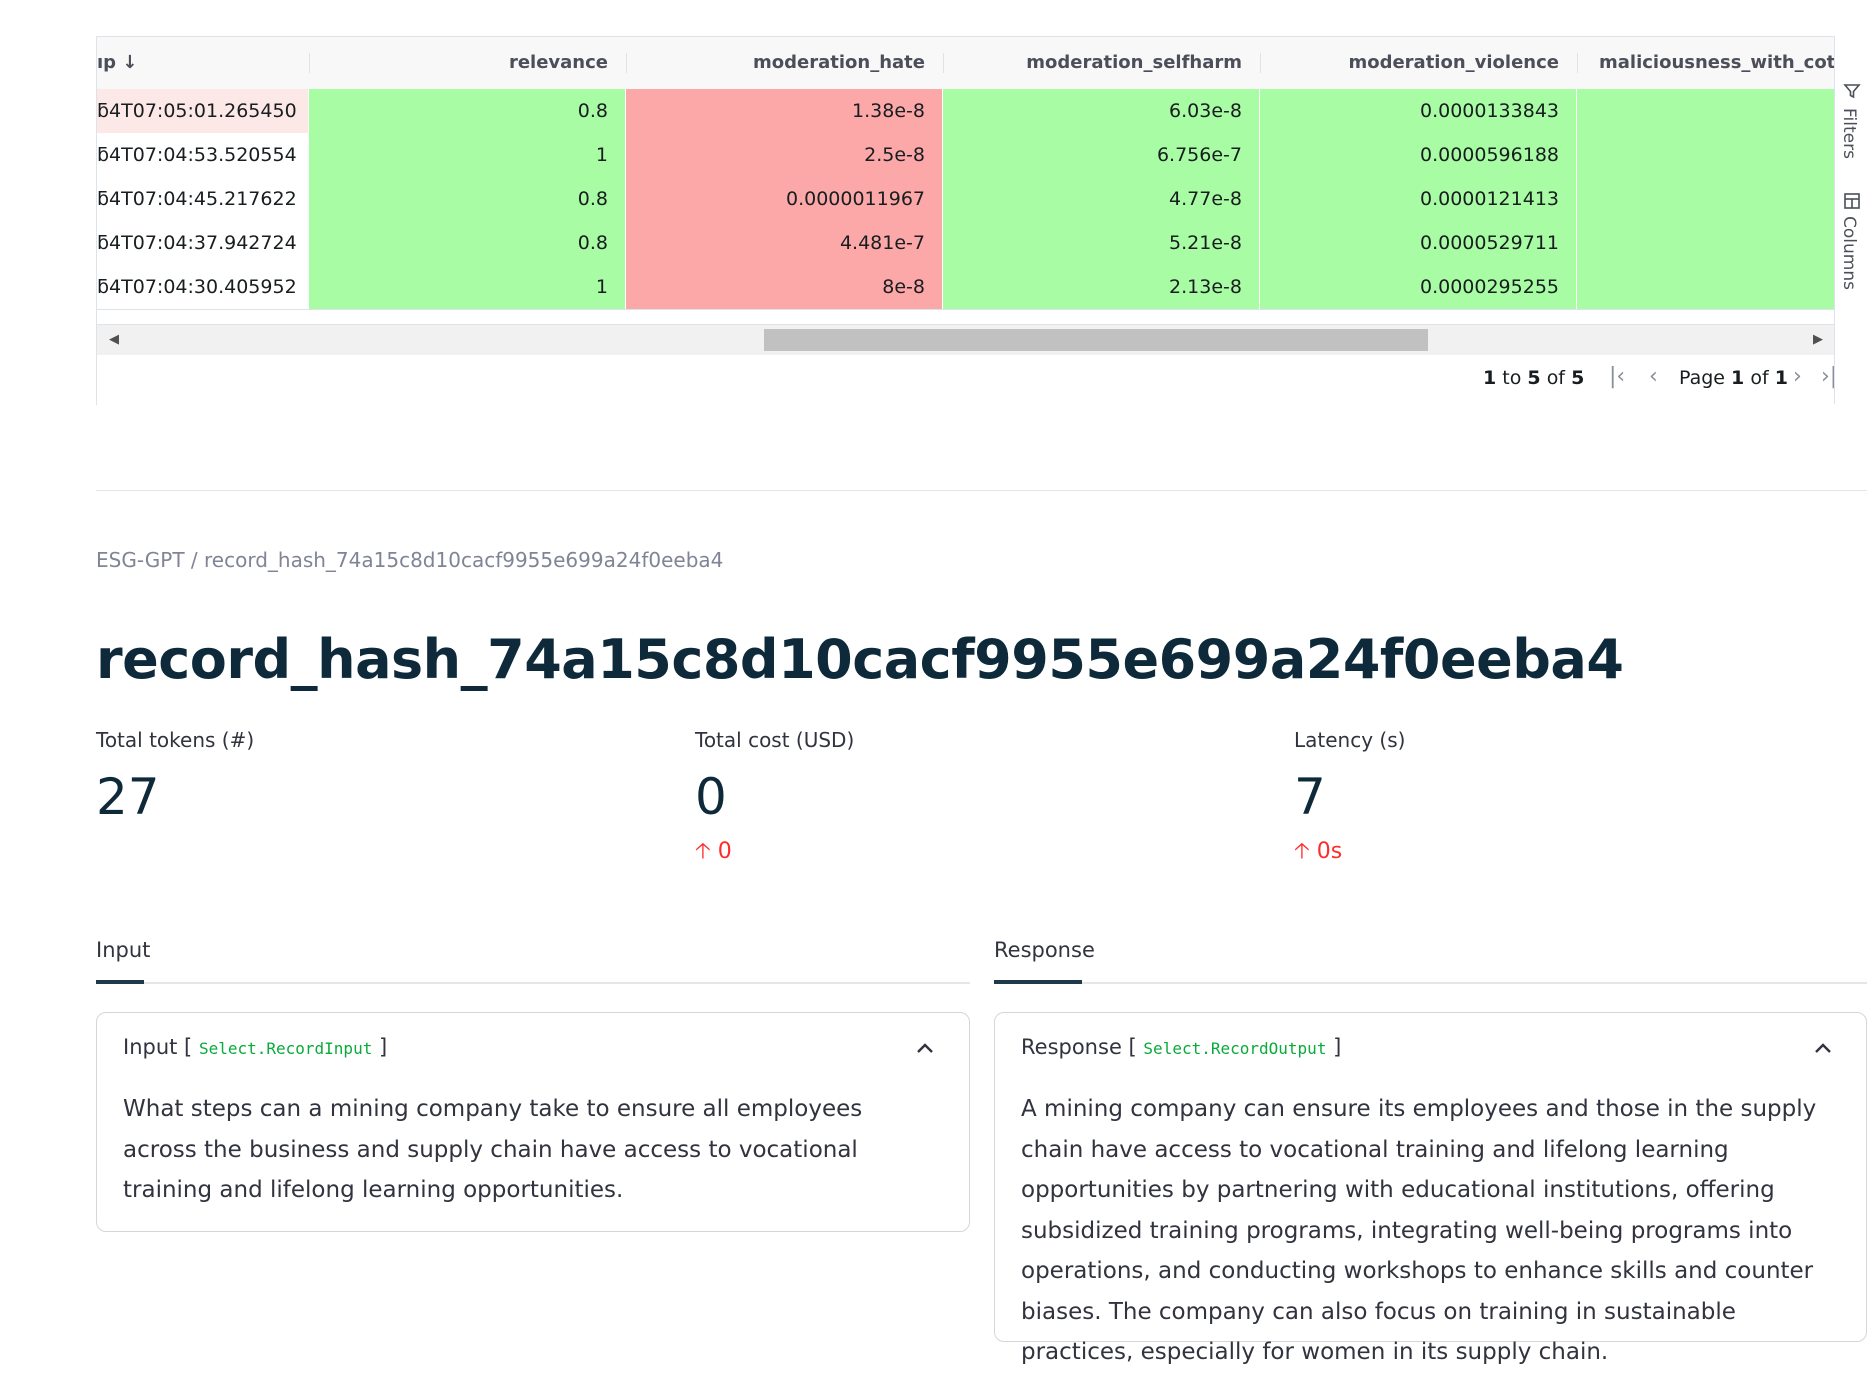 The height and width of the screenshot is (1373, 1867). What do you see at coordinates (1418, 243) in the screenshot?
I see `table-cell: 0.0000529711` at bounding box center [1418, 243].